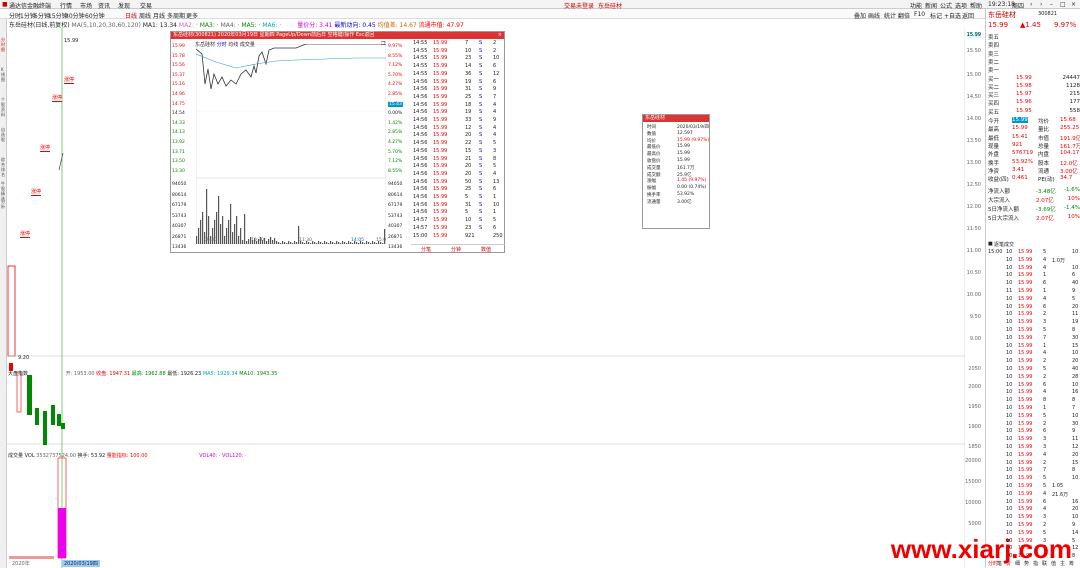 The height and width of the screenshot is (568, 1080). I want to click on tick-time: 15:00, so click(420, 235).